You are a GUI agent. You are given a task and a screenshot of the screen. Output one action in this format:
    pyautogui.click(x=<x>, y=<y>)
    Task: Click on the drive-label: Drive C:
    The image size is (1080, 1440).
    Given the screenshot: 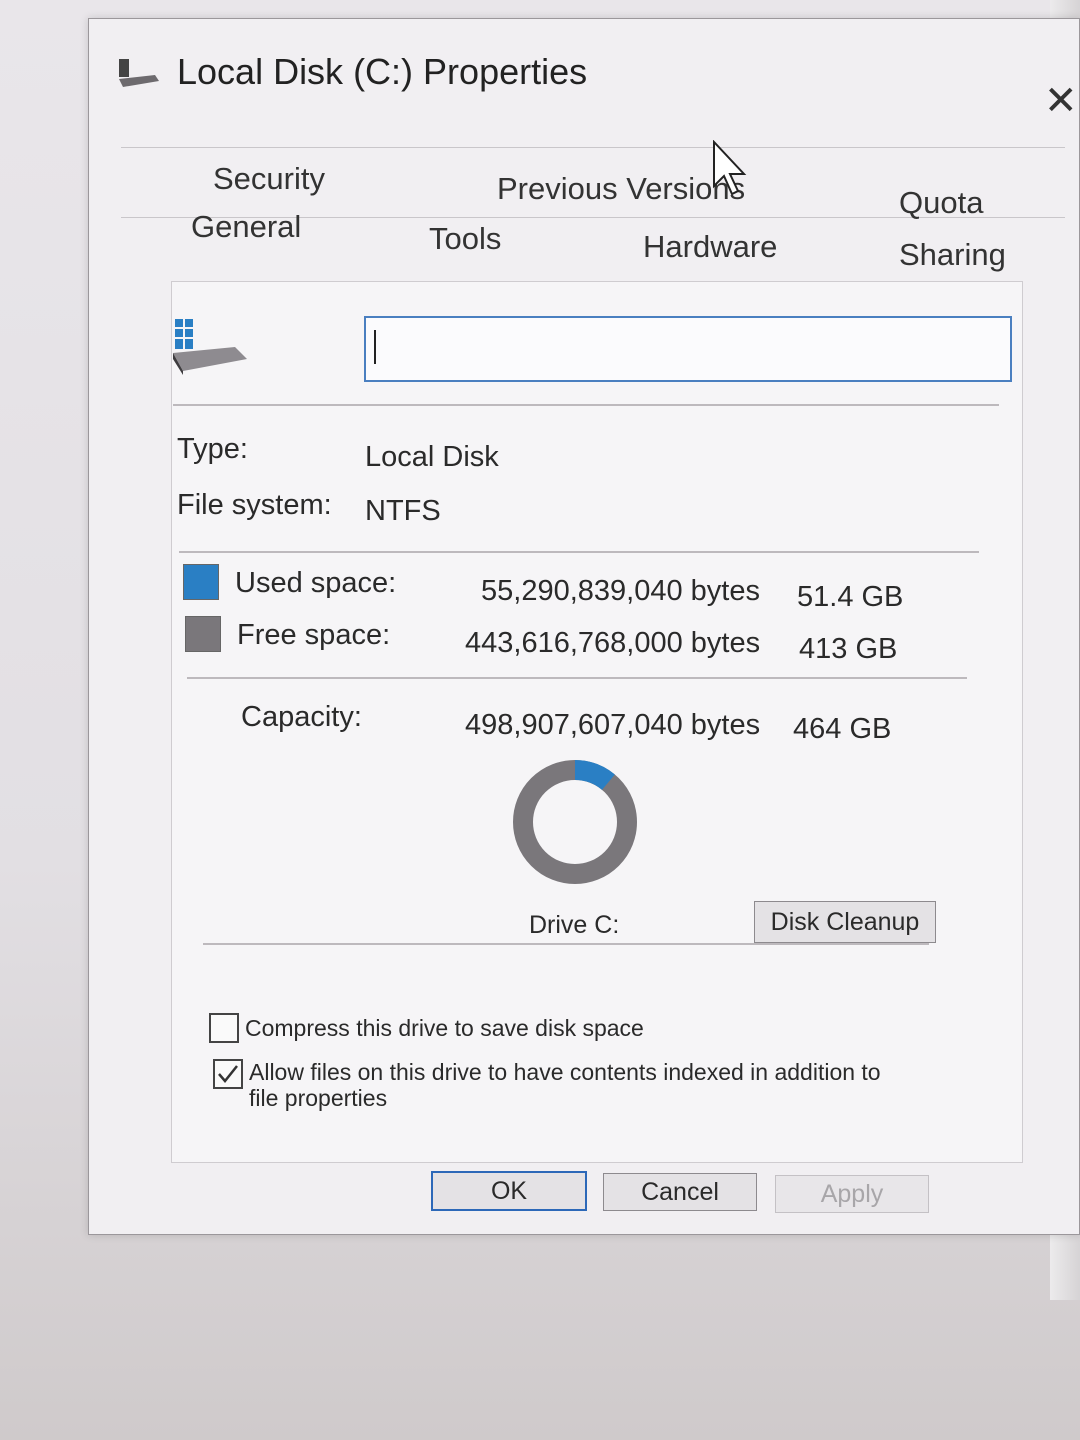 What is the action you would take?
    pyautogui.click(x=574, y=925)
    